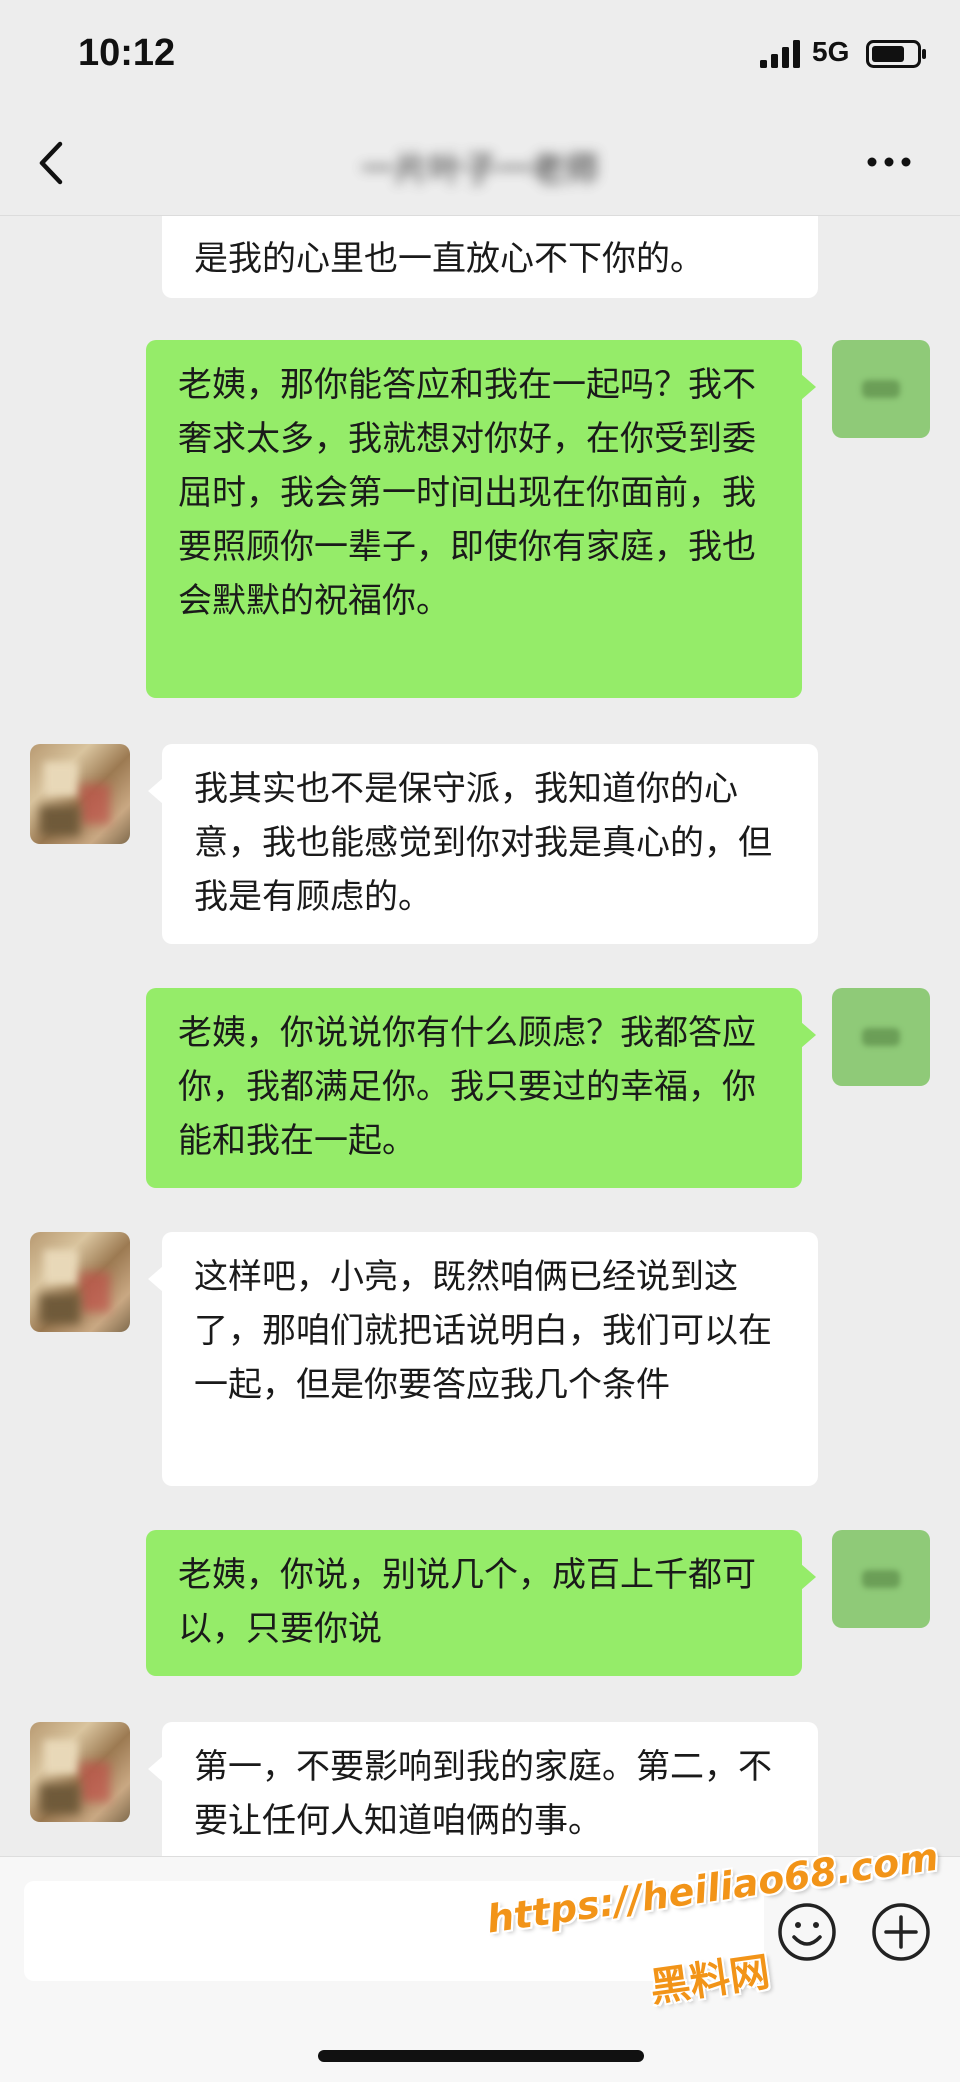 The image size is (960, 2082). I want to click on battery-icon, so click(896, 54).